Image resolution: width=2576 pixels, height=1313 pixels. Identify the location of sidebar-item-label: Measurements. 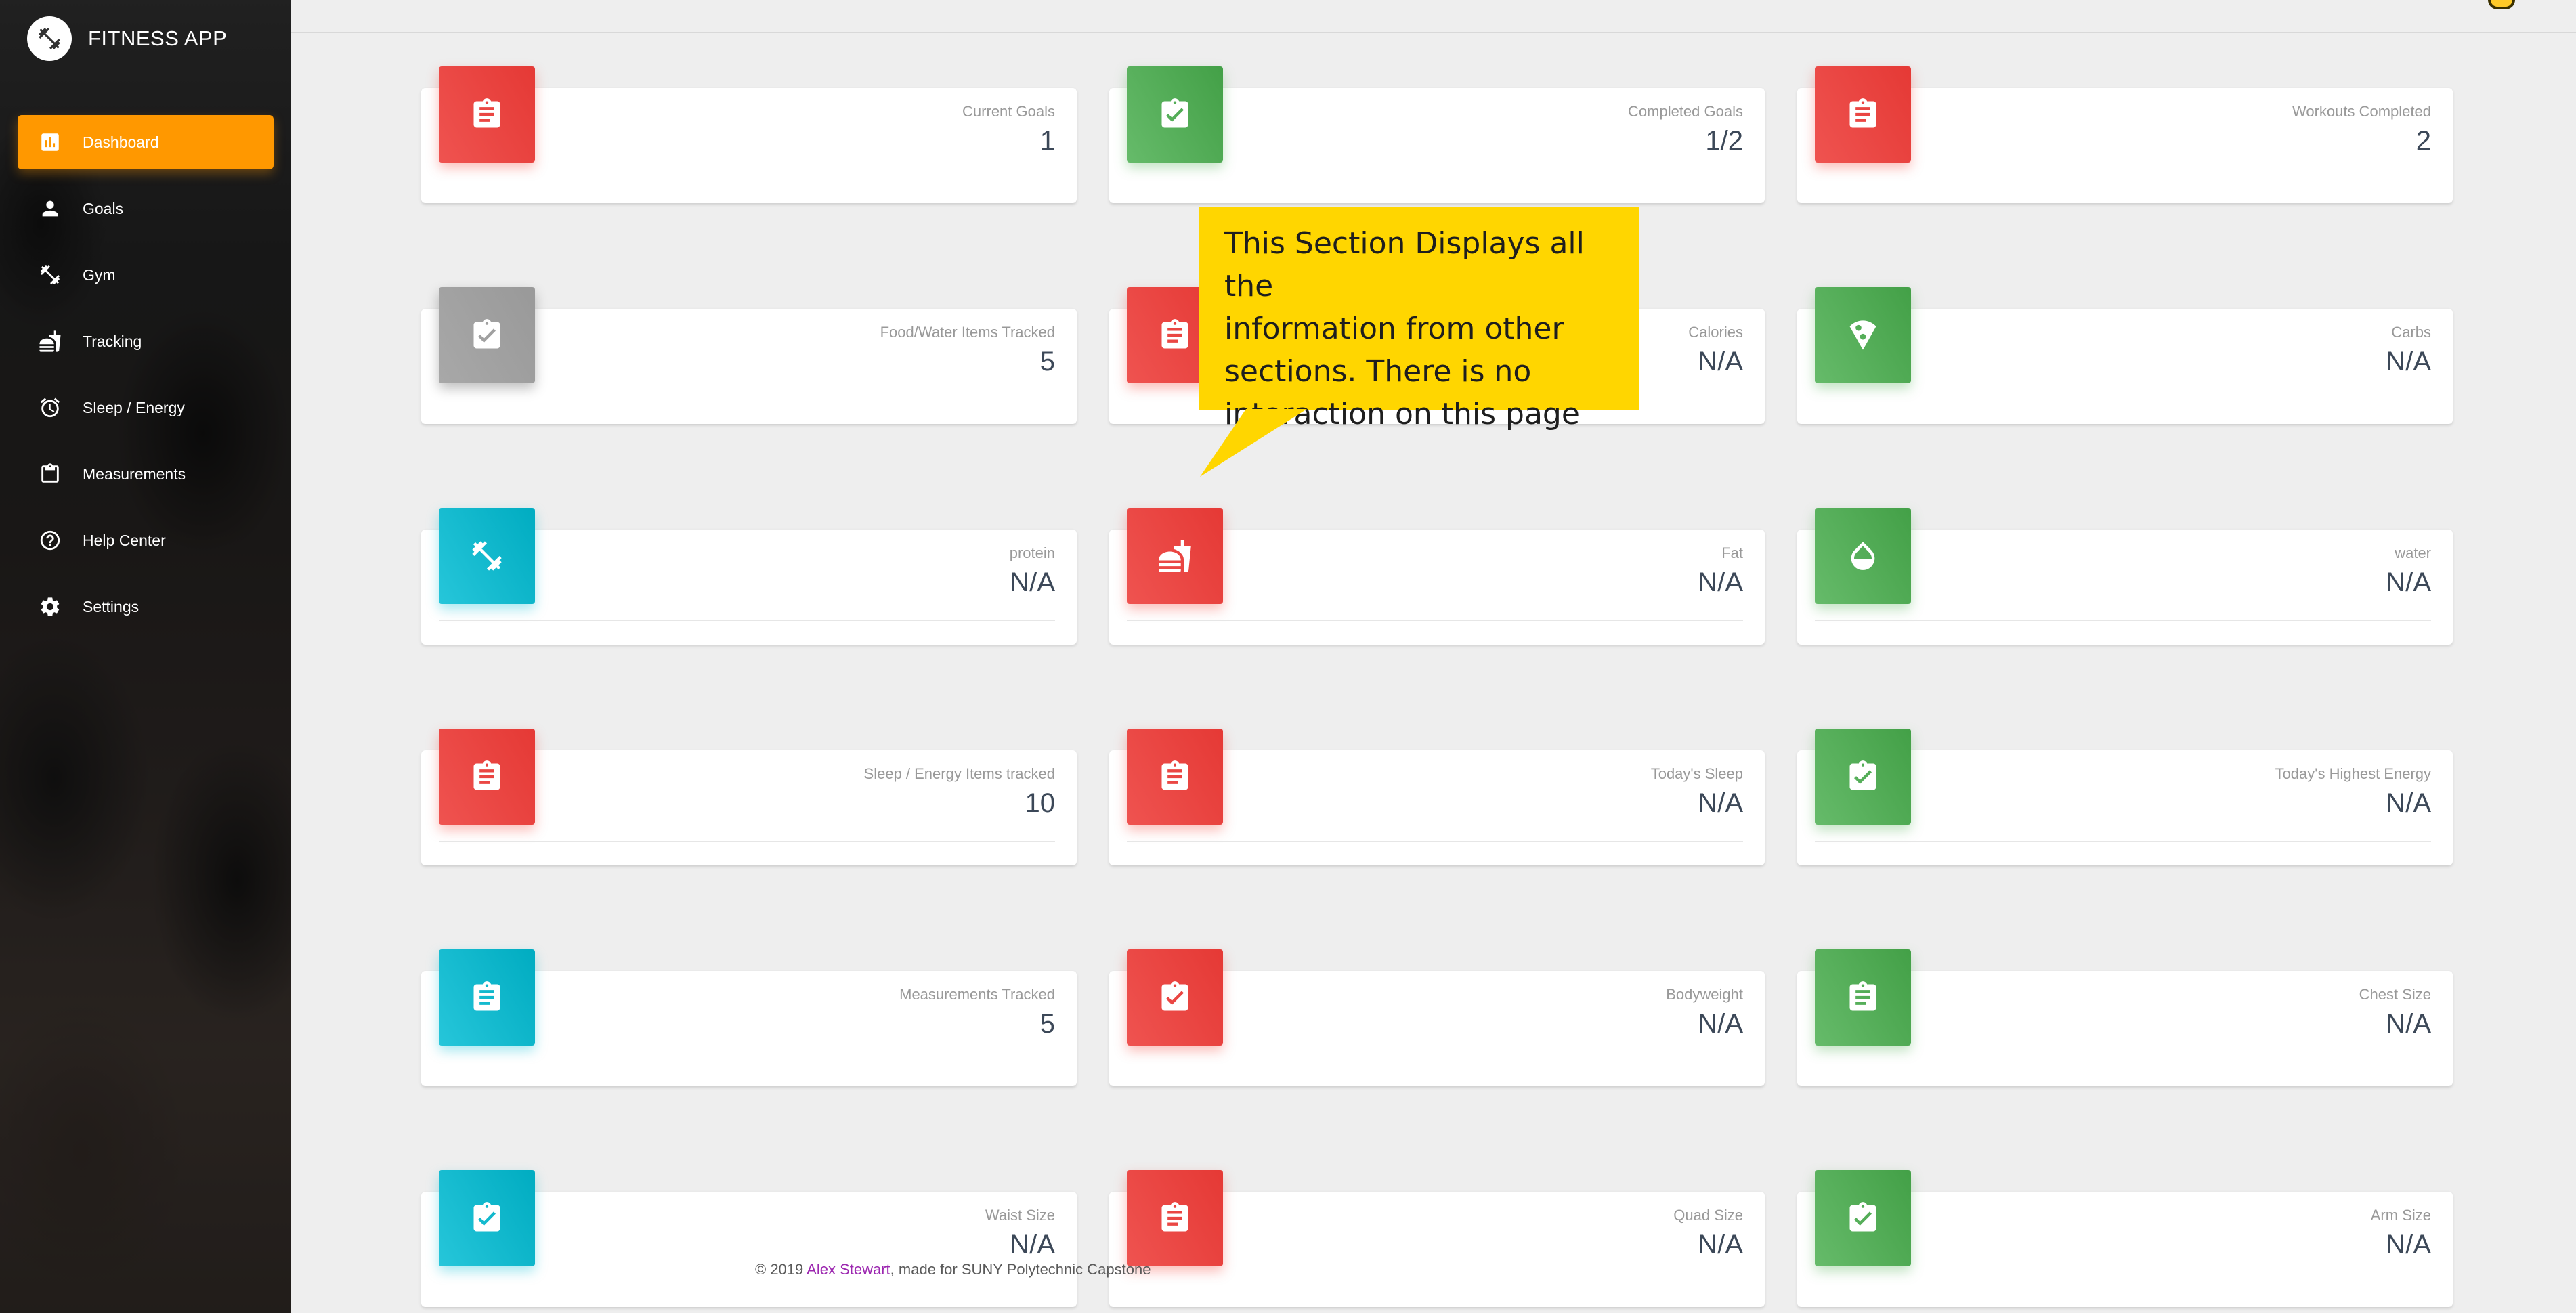
(134, 474).